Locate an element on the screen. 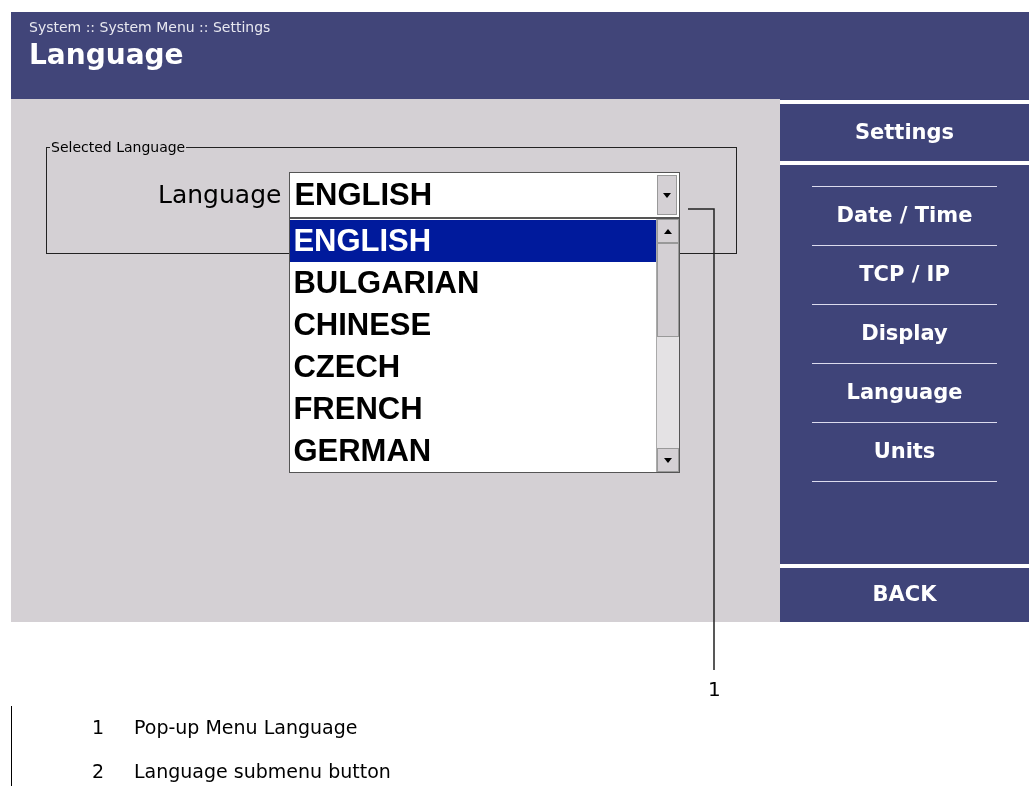 Image resolution: width=1029 pixels, height=786 pixels. language-dropdown: ENGLISH is located at coordinates (485, 195).